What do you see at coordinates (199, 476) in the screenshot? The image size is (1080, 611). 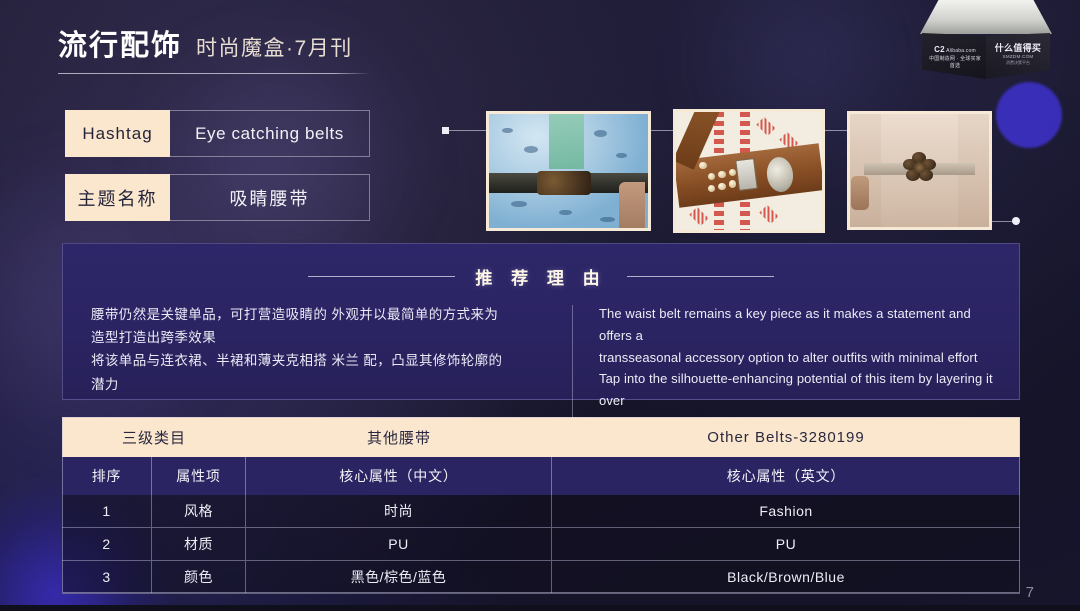 I see `table-header-attribute: 属性项` at bounding box center [199, 476].